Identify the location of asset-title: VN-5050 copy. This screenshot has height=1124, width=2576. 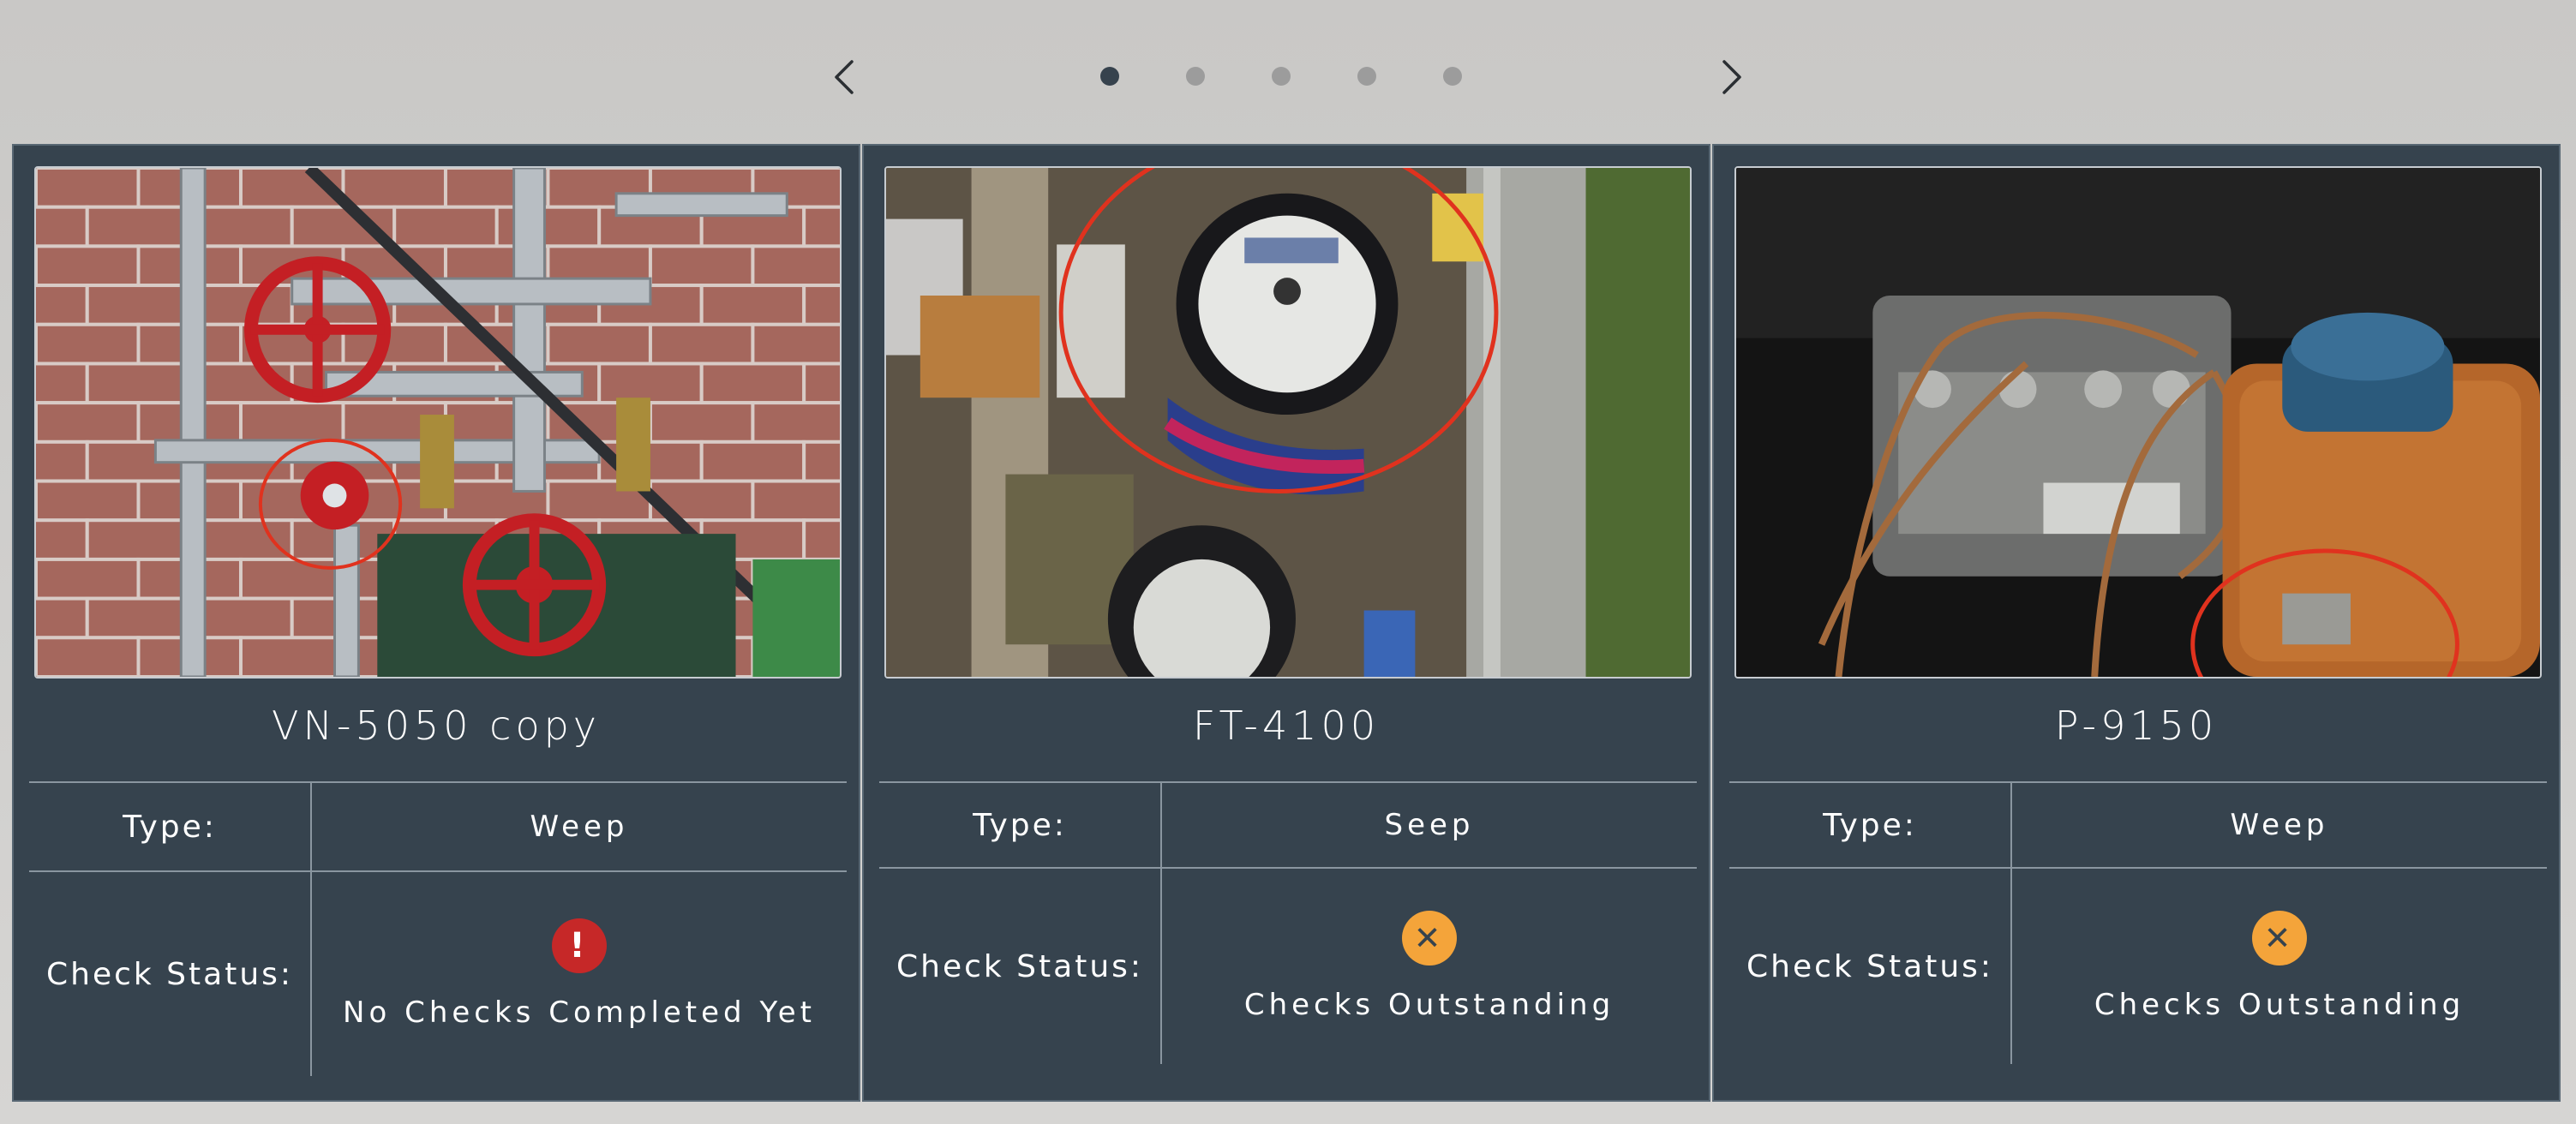
(436, 725).